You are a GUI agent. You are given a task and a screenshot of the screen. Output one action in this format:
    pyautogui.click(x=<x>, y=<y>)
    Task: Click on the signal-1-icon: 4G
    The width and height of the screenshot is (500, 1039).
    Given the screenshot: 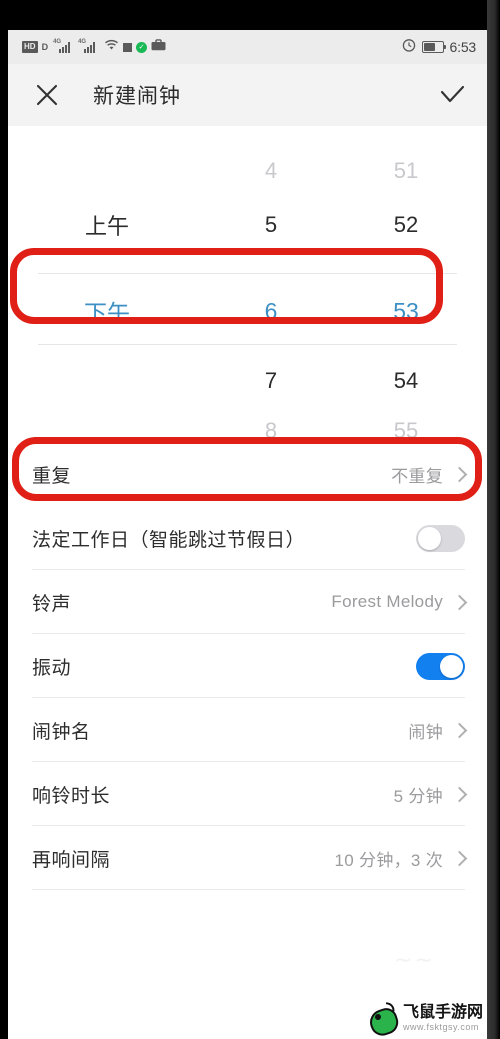 What is the action you would take?
    pyautogui.click(x=63, y=46)
    